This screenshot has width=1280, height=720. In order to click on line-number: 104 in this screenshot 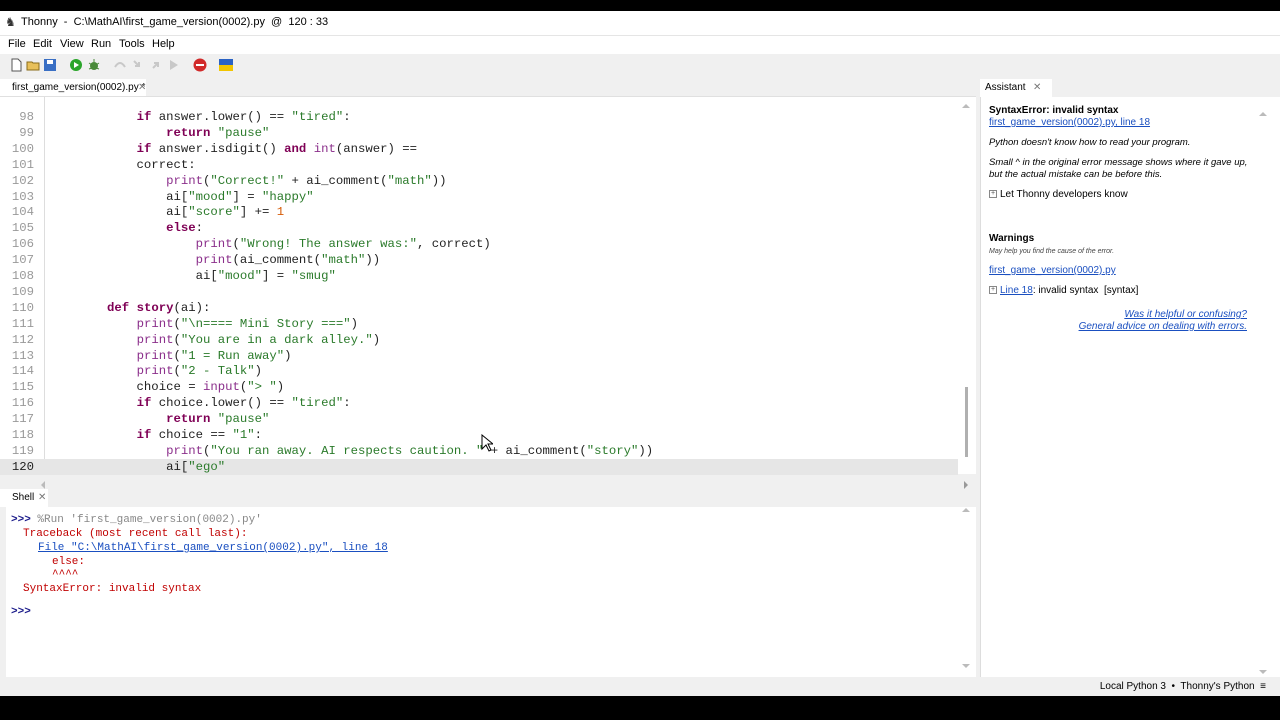, I will do `click(22, 212)`.